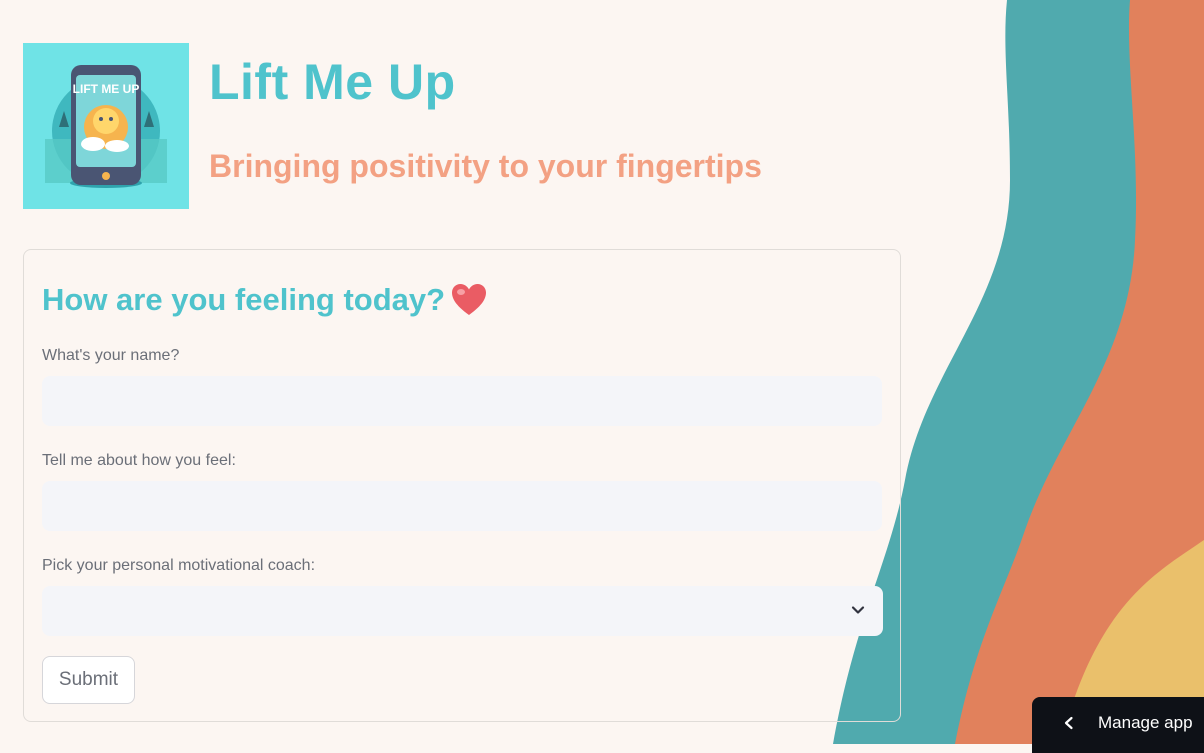 This screenshot has height=753, width=1204. I want to click on manage-app-label: Manage app, so click(1145, 722).